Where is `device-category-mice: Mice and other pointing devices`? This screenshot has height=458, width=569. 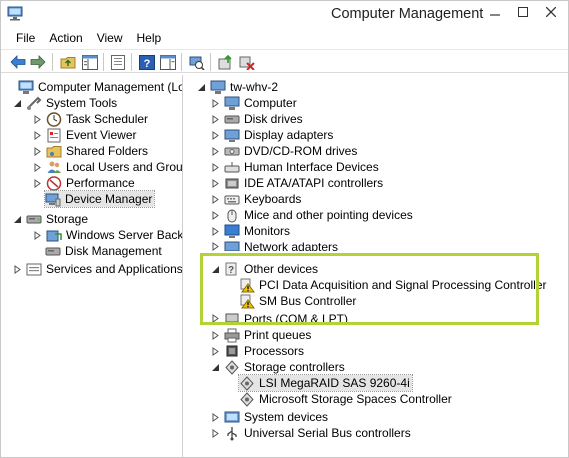 device-category-mice: Mice and other pointing devices is located at coordinates (312, 215).